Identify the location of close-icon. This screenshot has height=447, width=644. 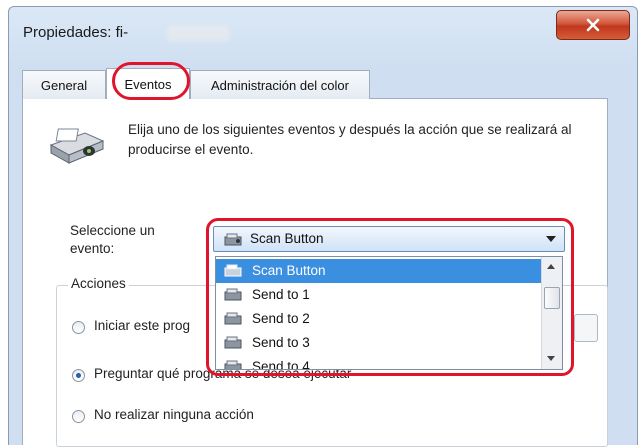
(593, 25).